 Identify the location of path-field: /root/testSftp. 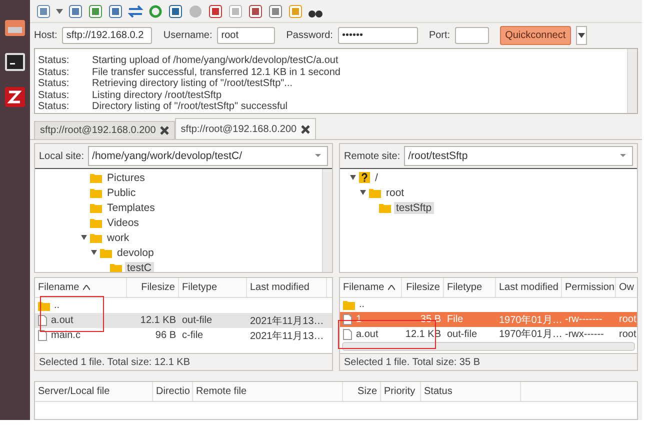
(518, 156).